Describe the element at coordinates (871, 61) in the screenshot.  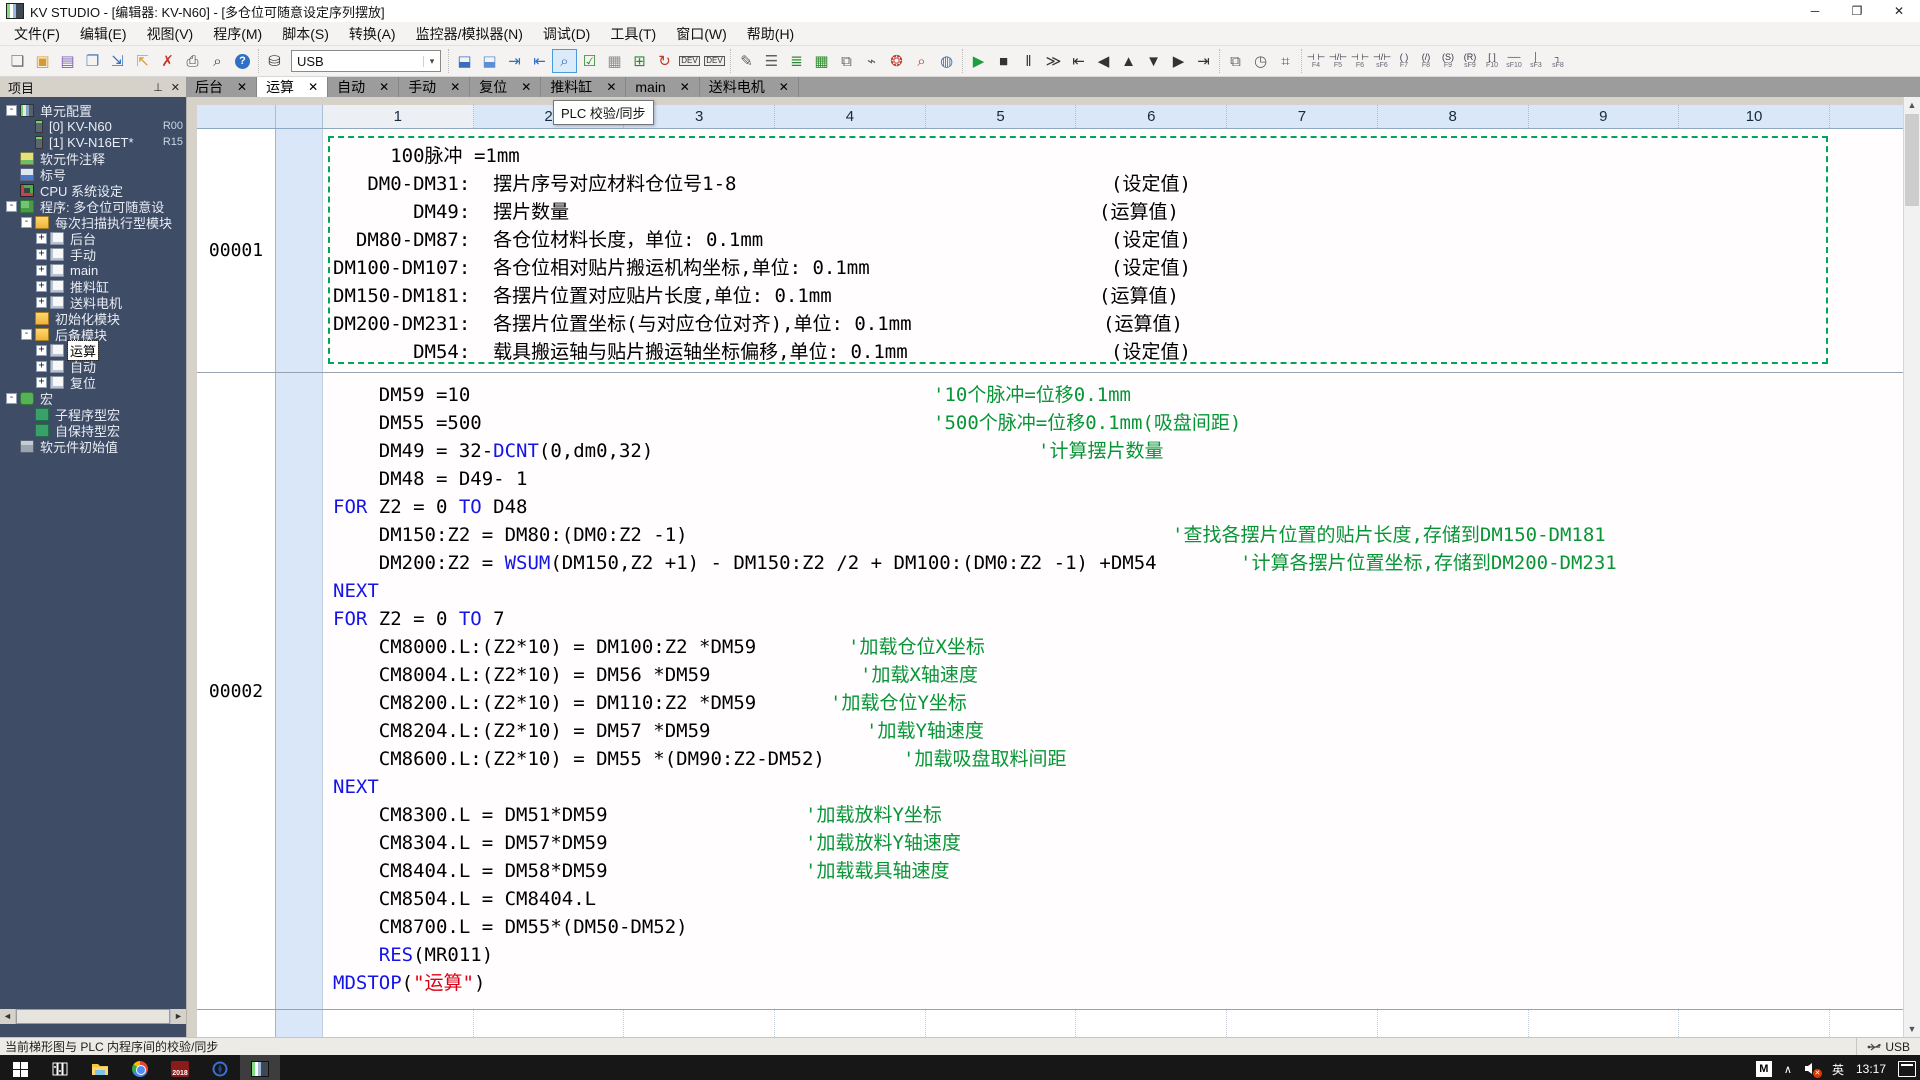
I see `usb-connect-button: ⌁` at that location.